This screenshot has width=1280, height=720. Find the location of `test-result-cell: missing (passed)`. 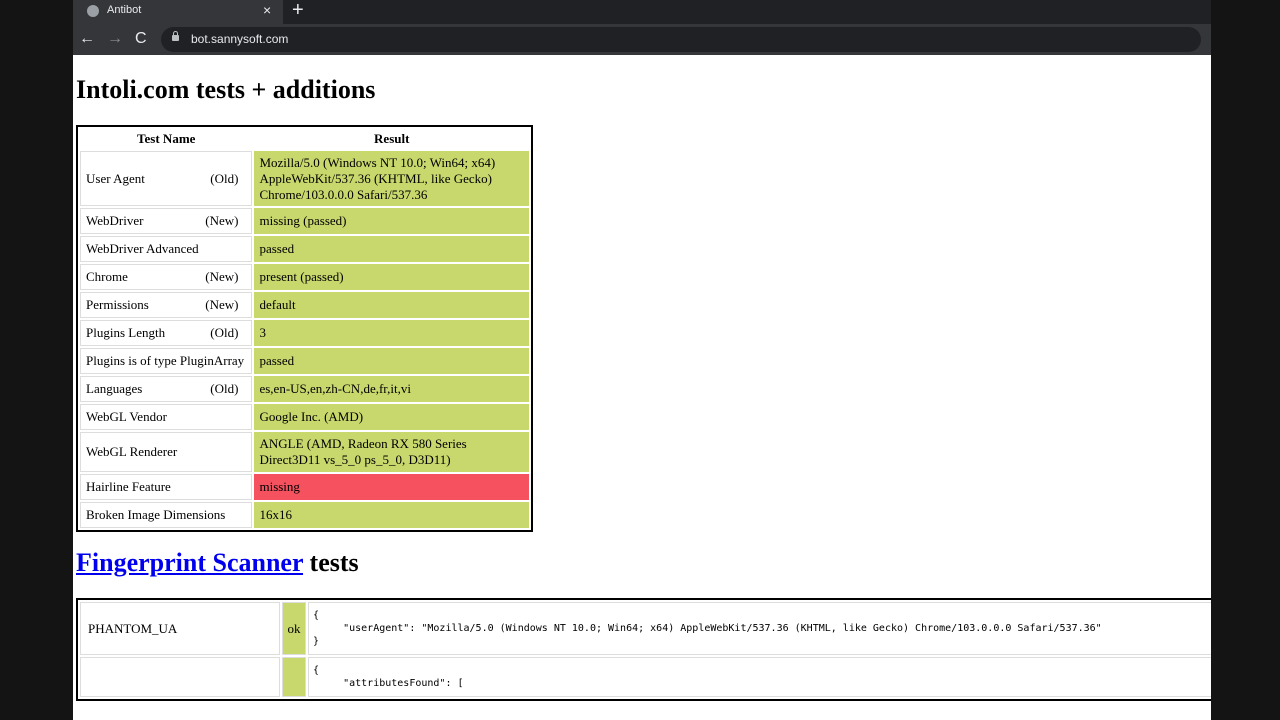

test-result-cell: missing (passed) is located at coordinates (391, 221).